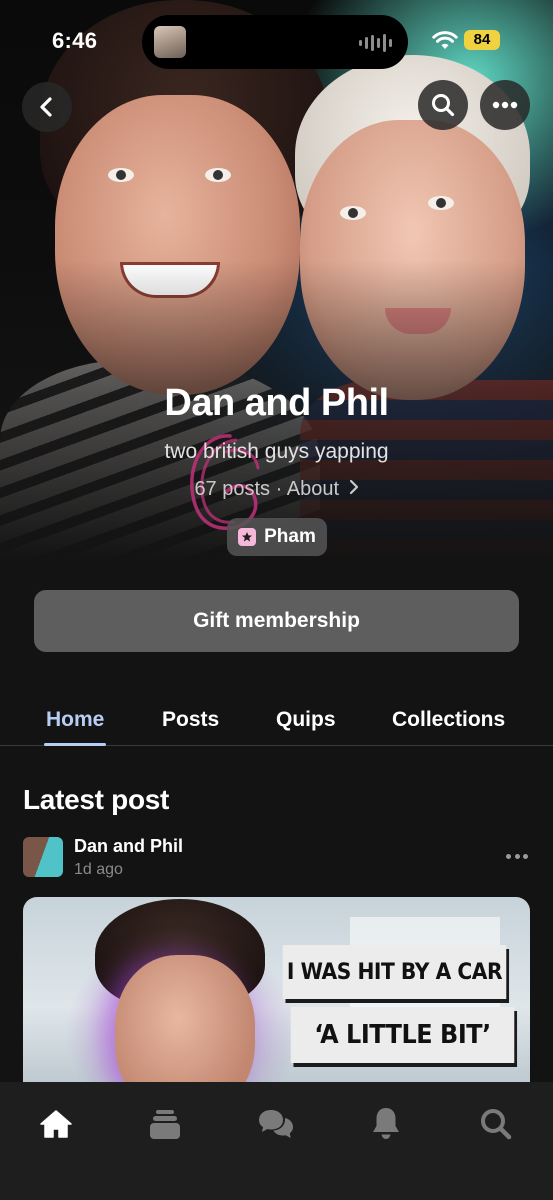  What do you see at coordinates (276, 621) in the screenshot?
I see `gift-membership-button: Gift membership` at bounding box center [276, 621].